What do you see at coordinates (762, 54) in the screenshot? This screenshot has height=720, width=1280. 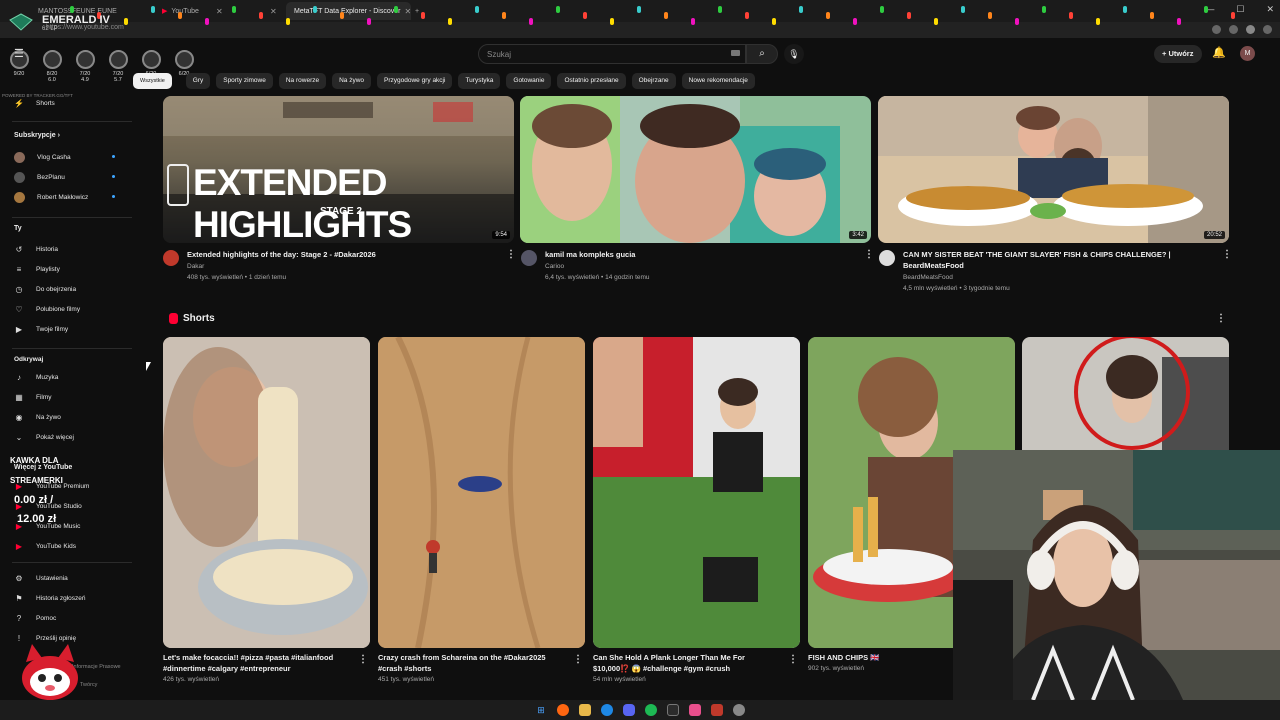 I see `search-button: ⌕` at bounding box center [762, 54].